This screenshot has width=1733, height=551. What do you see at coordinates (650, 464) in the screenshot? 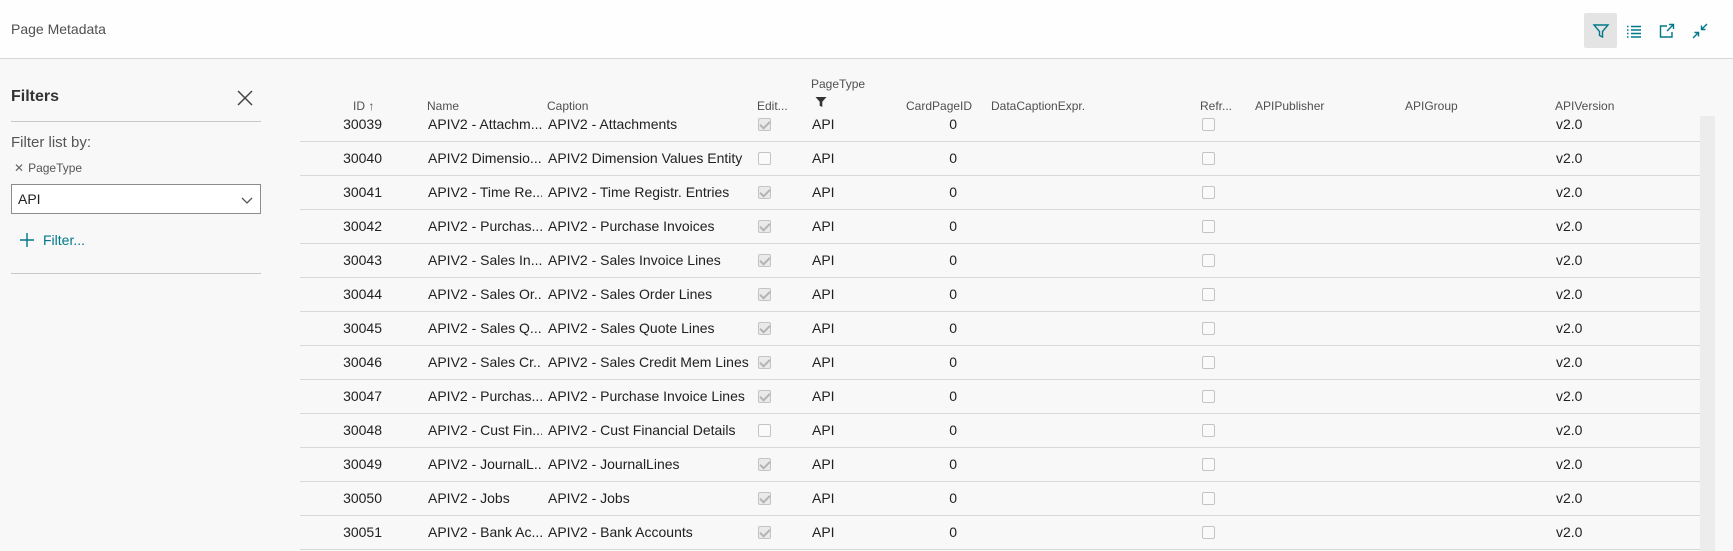
I see `cell-caption: APIV2 - JournalLines` at bounding box center [650, 464].